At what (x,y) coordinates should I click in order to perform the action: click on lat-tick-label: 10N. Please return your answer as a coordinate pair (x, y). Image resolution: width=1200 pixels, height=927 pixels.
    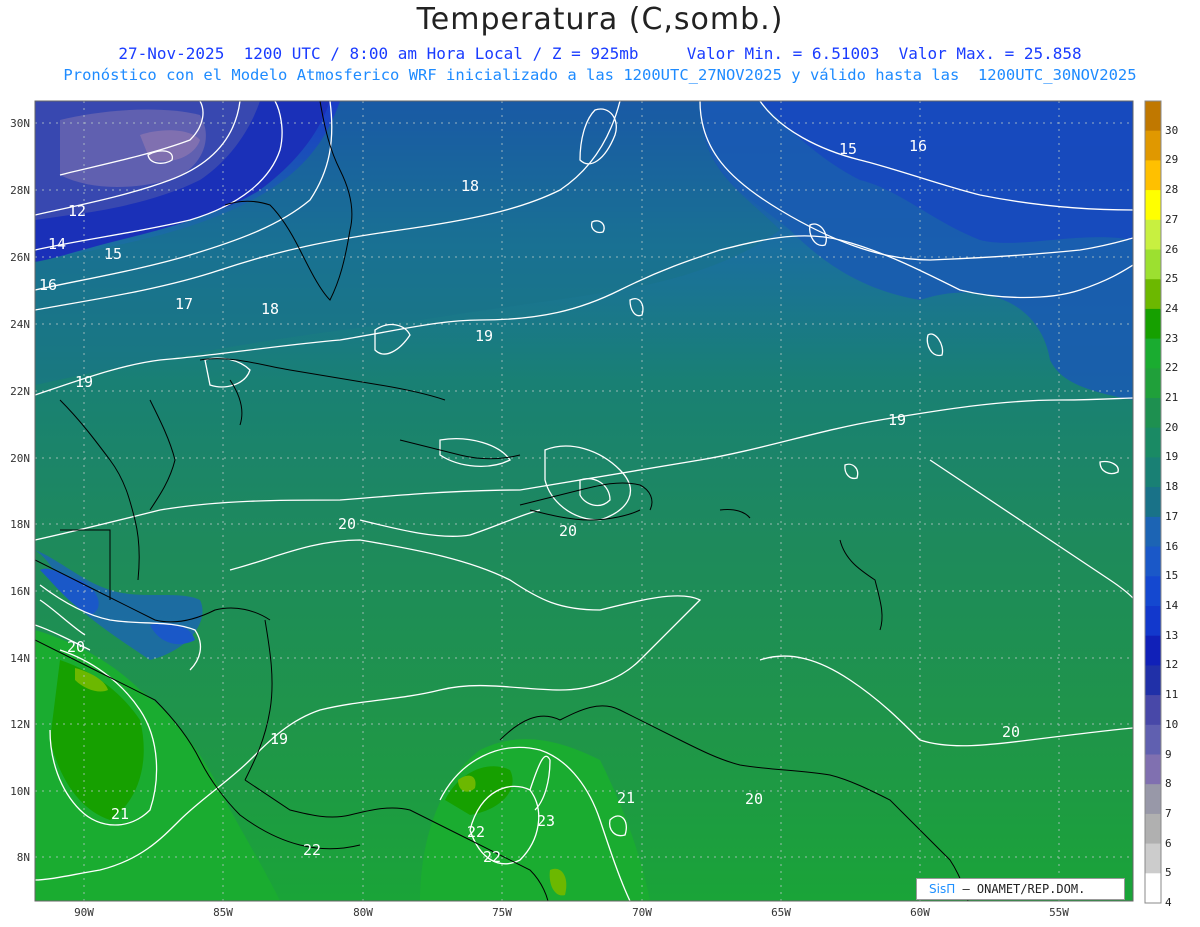
    Looking at the image, I should click on (20, 791).